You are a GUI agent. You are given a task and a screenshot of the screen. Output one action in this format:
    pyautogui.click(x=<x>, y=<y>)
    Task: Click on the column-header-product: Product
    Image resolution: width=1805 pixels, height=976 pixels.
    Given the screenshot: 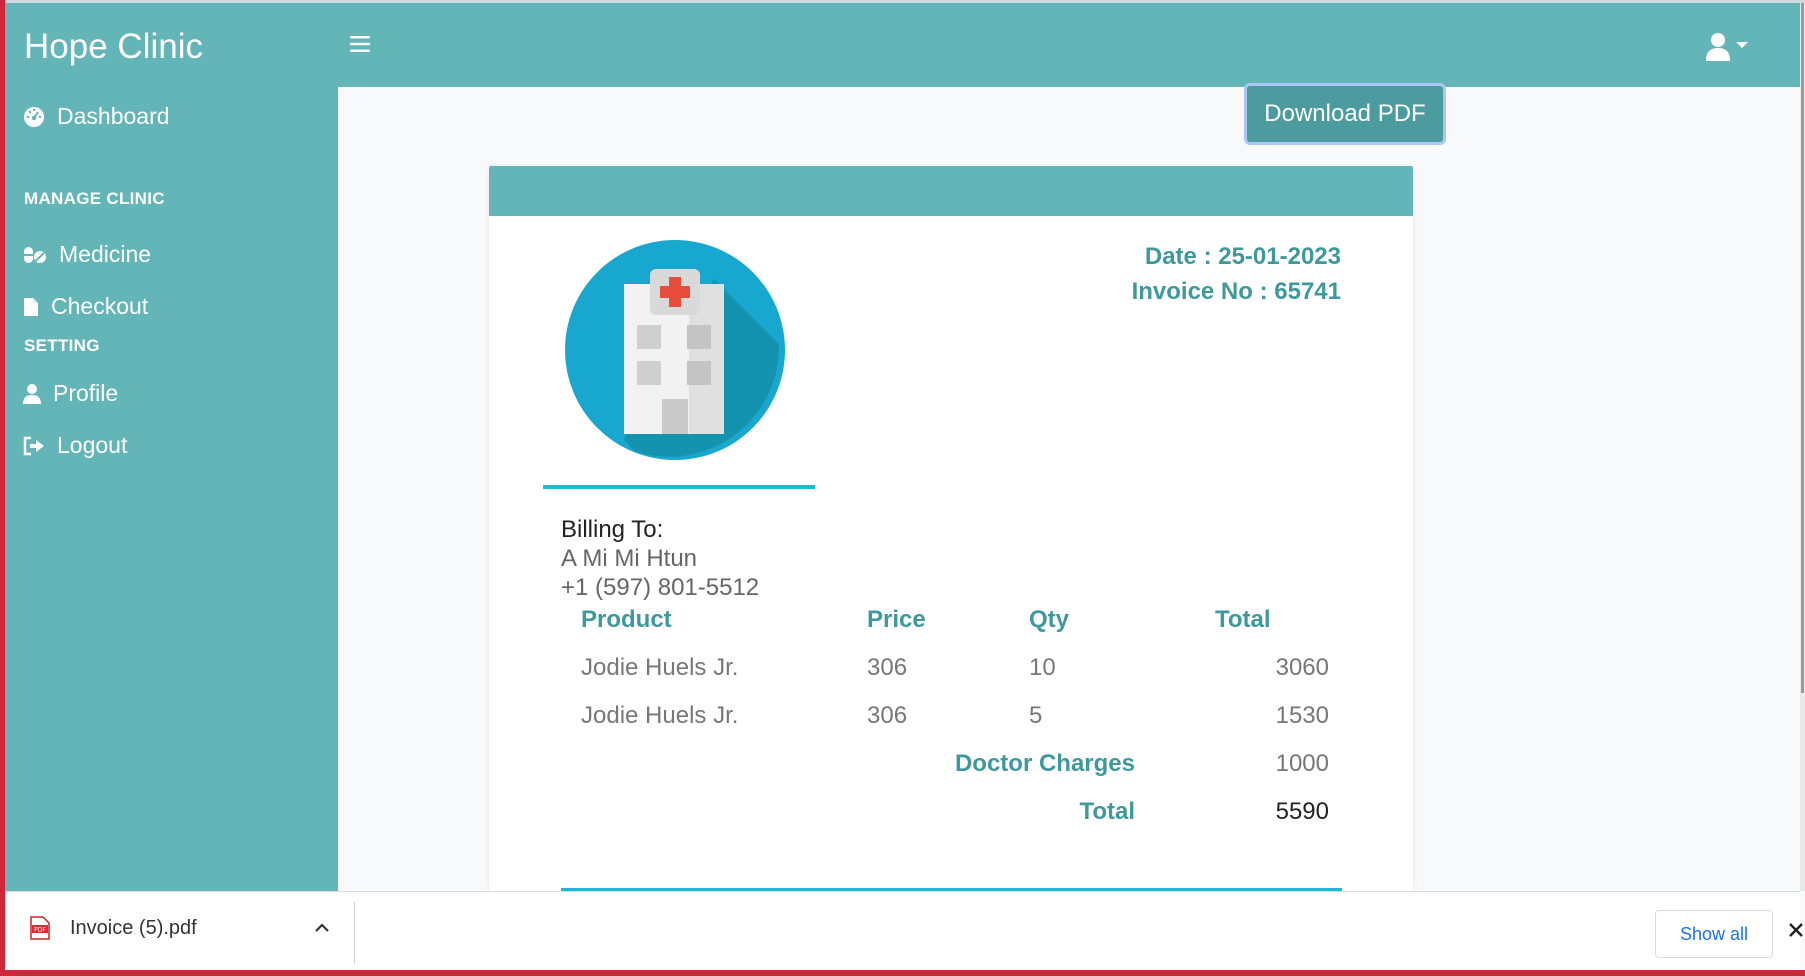 What is the action you would take?
    pyautogui.click(x=626, y=619)
    